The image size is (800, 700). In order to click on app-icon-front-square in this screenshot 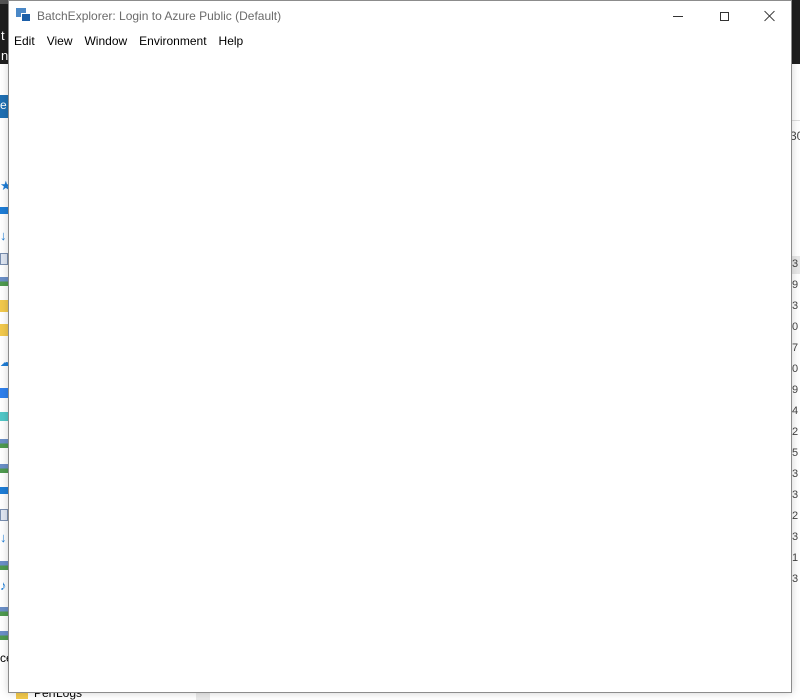, I will do `click(26, 17)`.